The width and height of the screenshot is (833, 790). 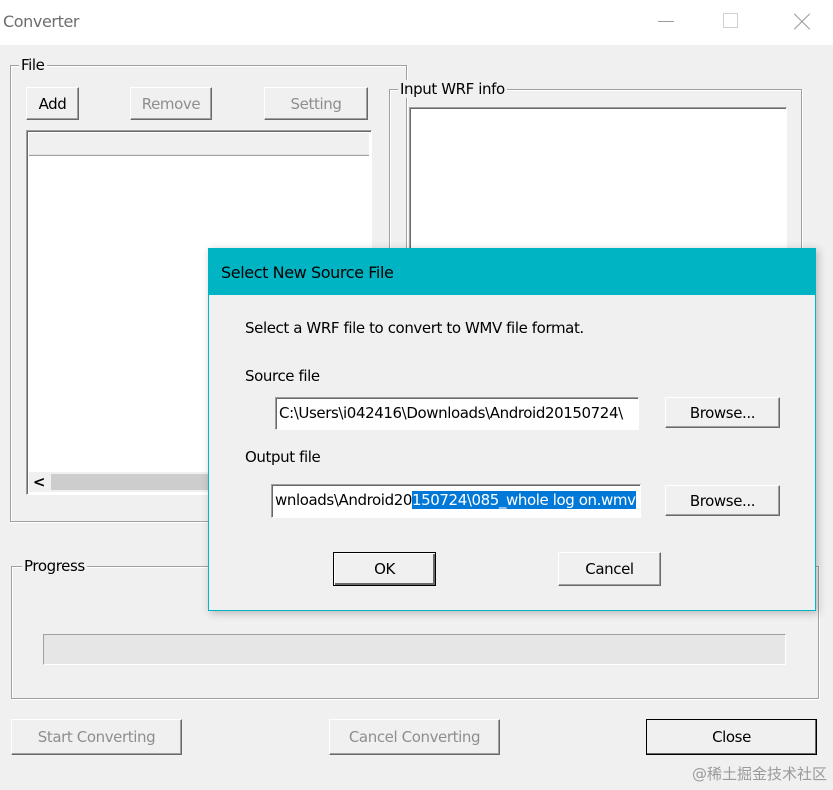 I want to click on cancel-converting-button: Cancel Converting, so click(x=414, y=737).